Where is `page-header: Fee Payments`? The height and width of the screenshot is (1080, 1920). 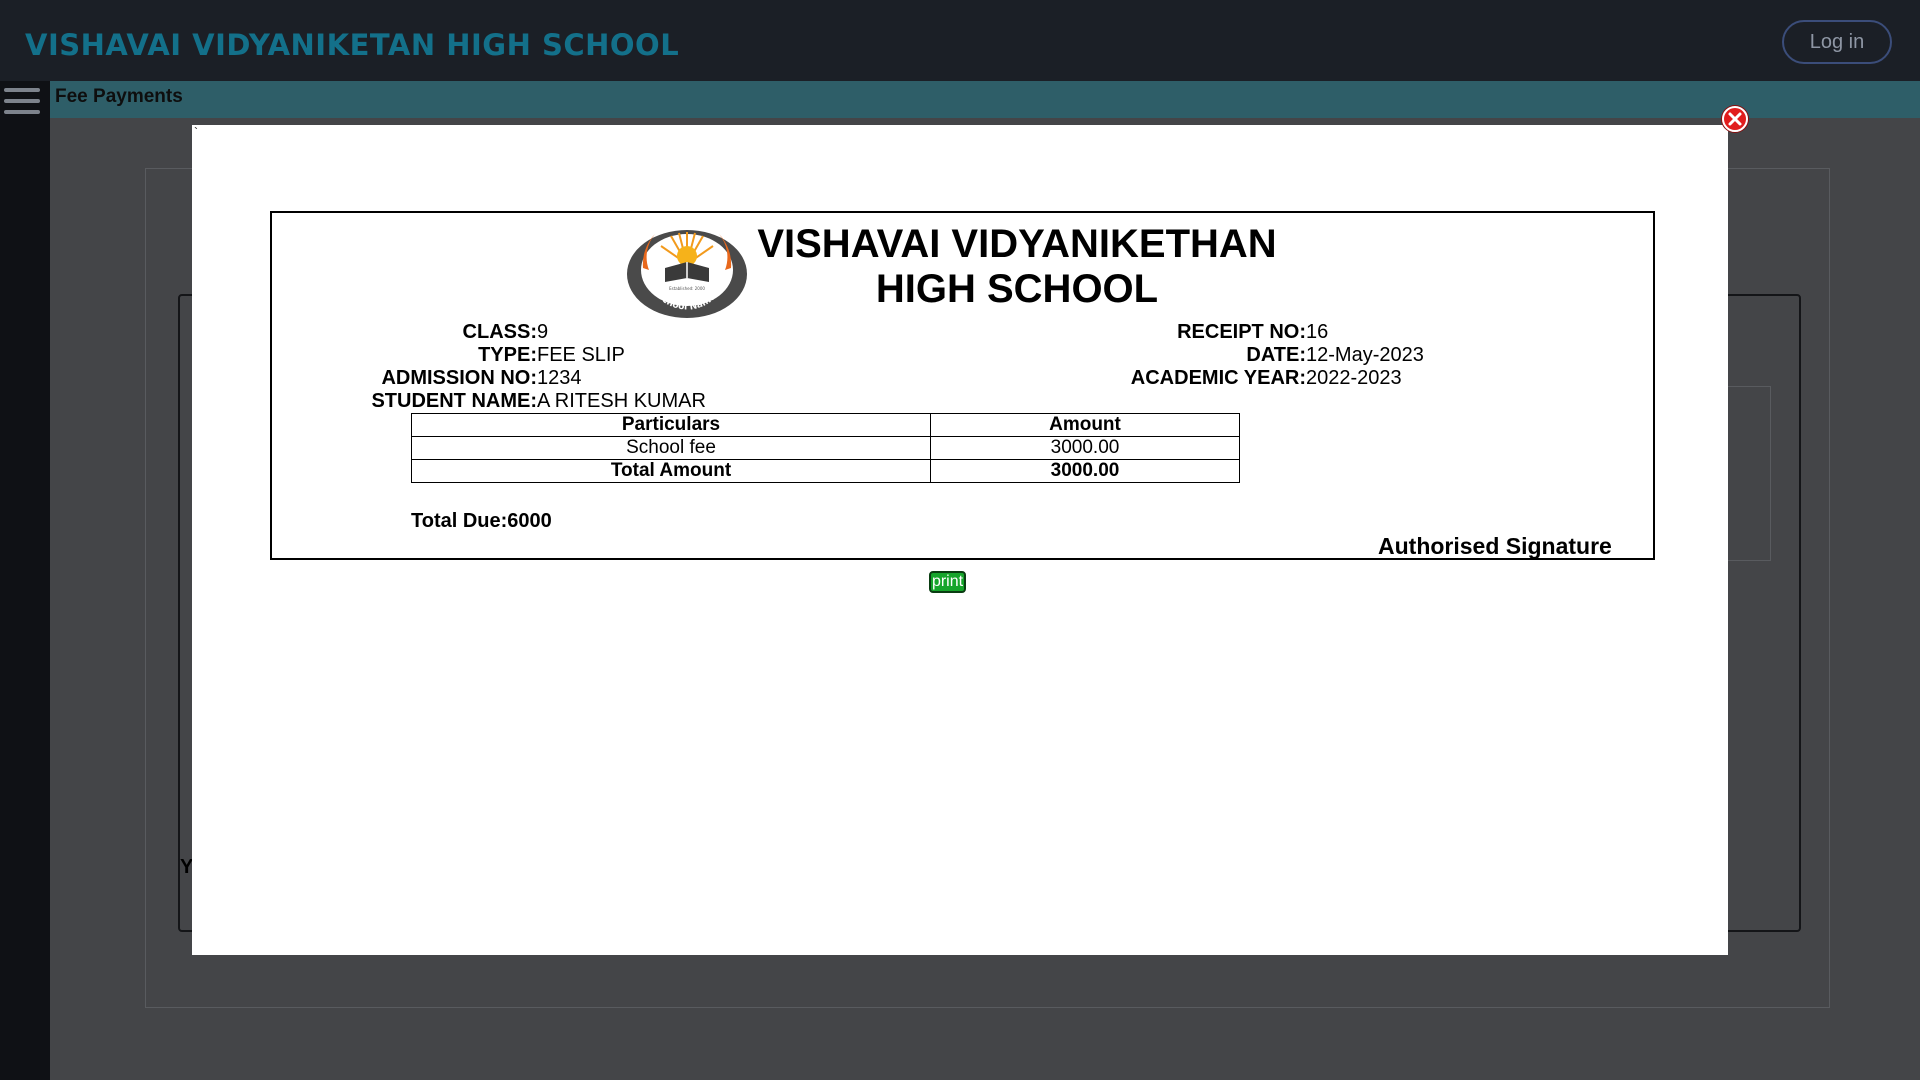 page-header: Fee Payments is located at coordinates (985, 99).